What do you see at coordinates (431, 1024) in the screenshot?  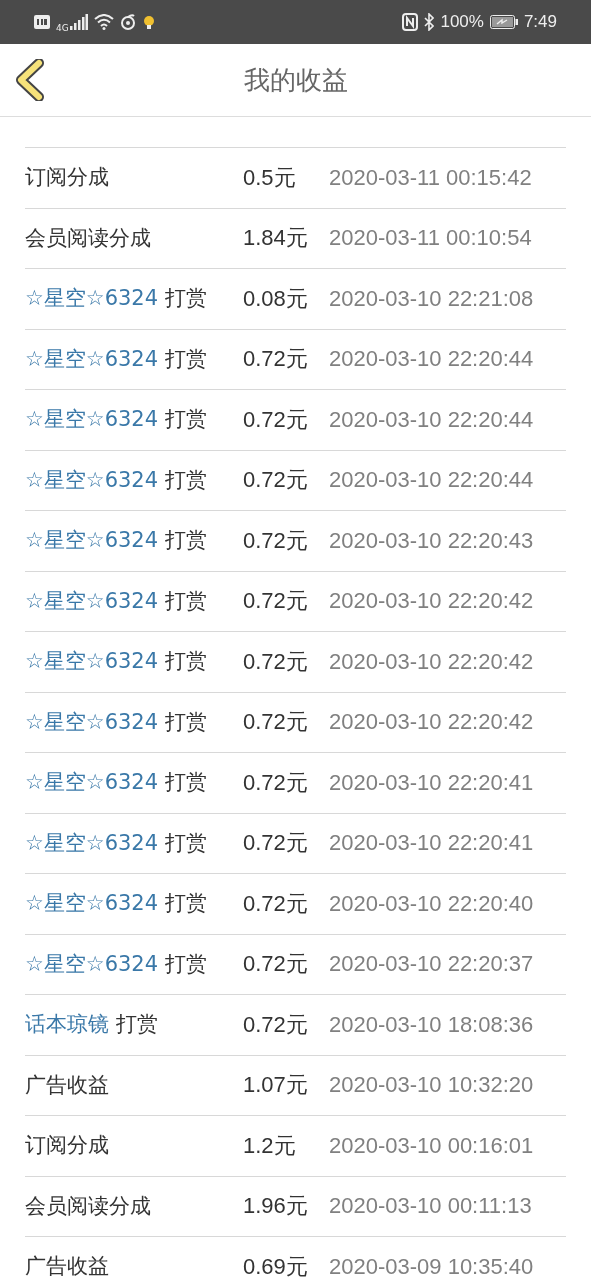 I see `timestamp: 2020-03-10 18:08:36` at bounding box center [431, 1024].